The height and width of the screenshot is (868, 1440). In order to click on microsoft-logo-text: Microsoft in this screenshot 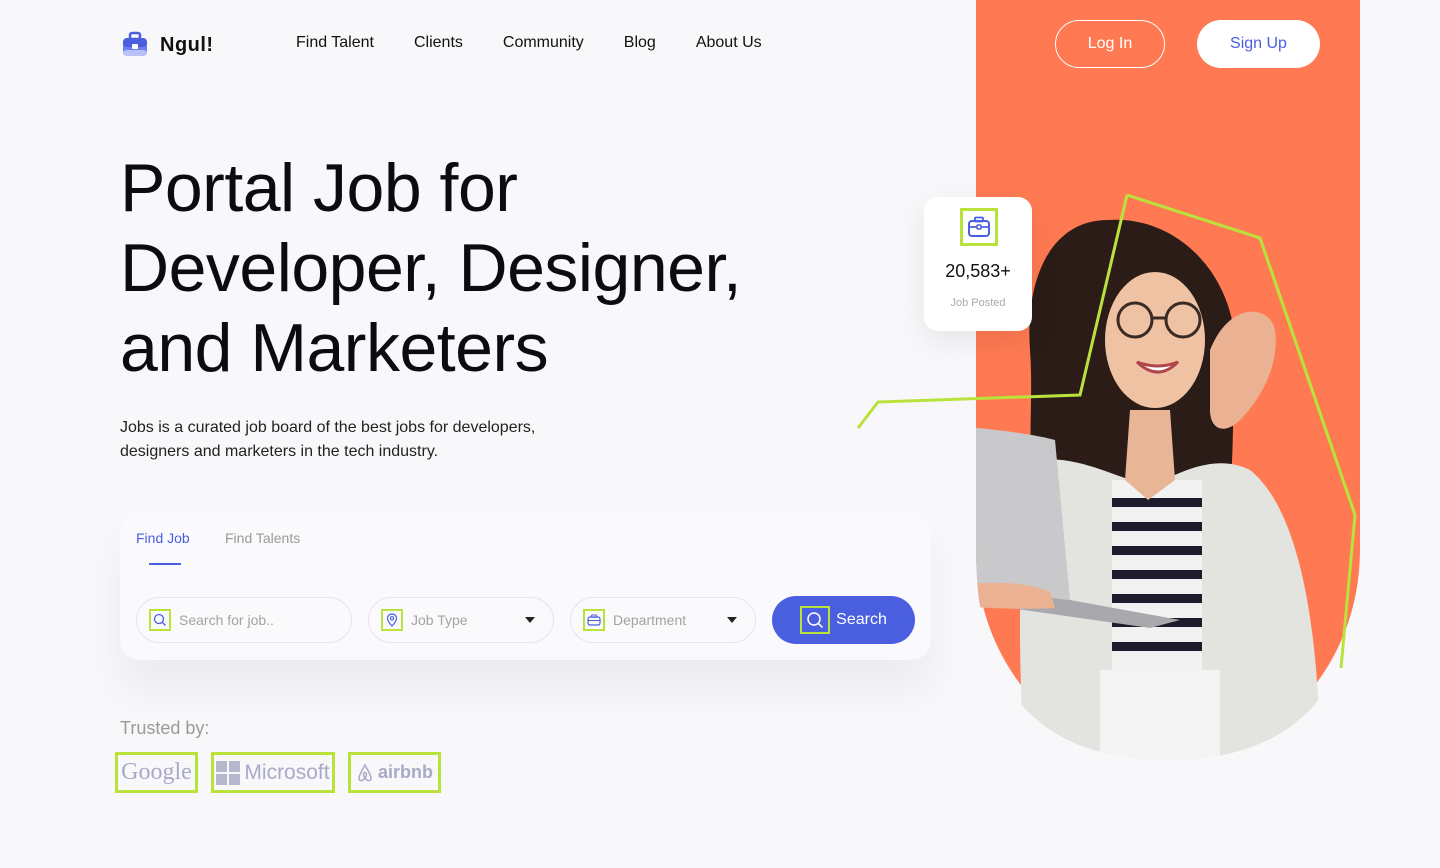, I will do `click(287, 772)`.